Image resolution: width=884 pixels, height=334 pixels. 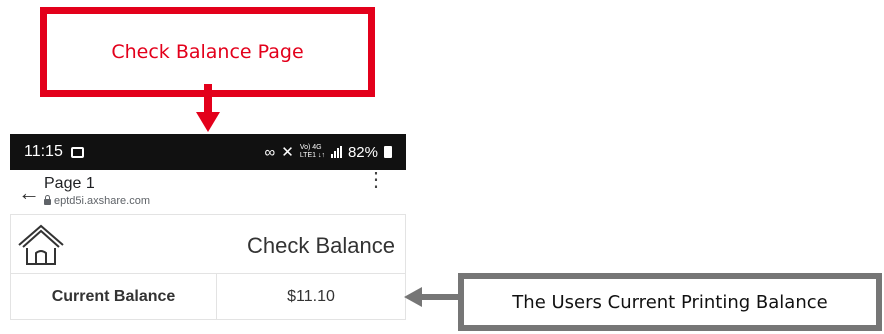 I want to click on balance-label: Current Balance, so click(x=114, y=296).